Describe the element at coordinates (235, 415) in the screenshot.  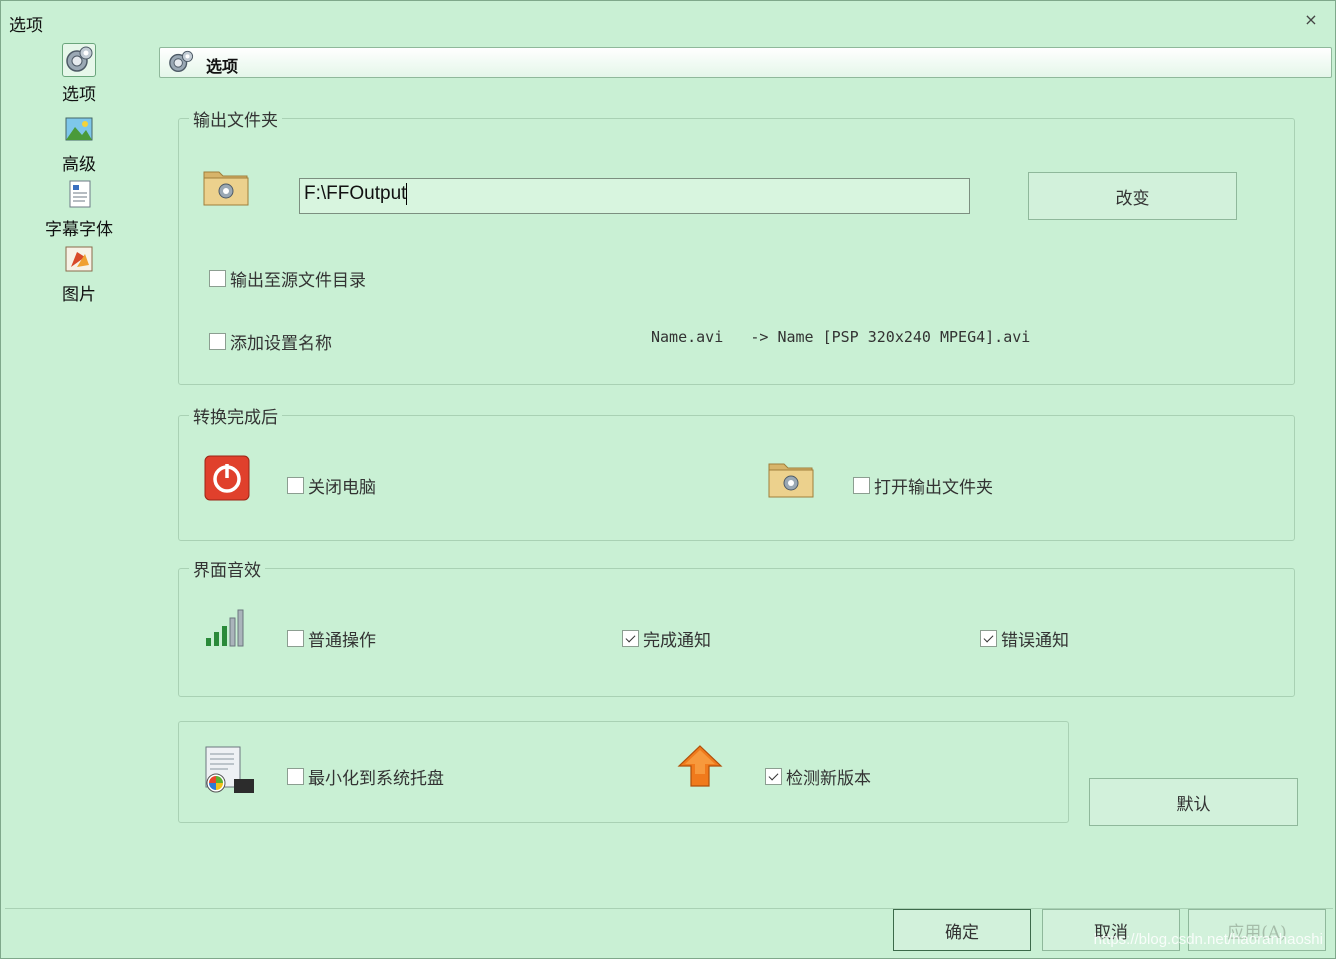
I see `group-title: 转换完成后` at that location.